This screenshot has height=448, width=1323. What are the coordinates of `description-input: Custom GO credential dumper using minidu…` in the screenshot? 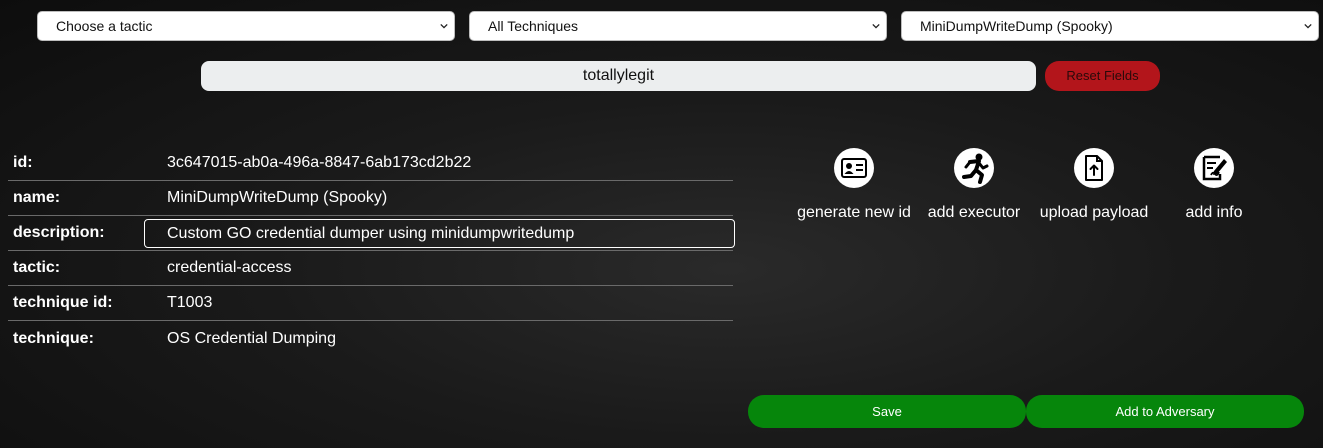 It's located at (439, 233).